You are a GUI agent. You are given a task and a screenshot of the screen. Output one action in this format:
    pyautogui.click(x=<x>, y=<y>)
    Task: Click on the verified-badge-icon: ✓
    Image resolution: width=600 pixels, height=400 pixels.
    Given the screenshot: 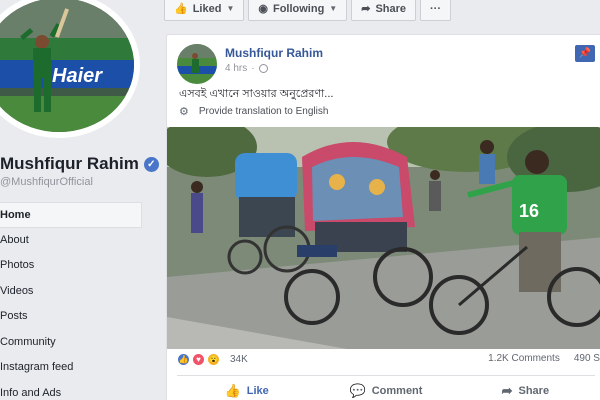 What is the action you would take?
    pyautogui.click(x=151, y=164)
    